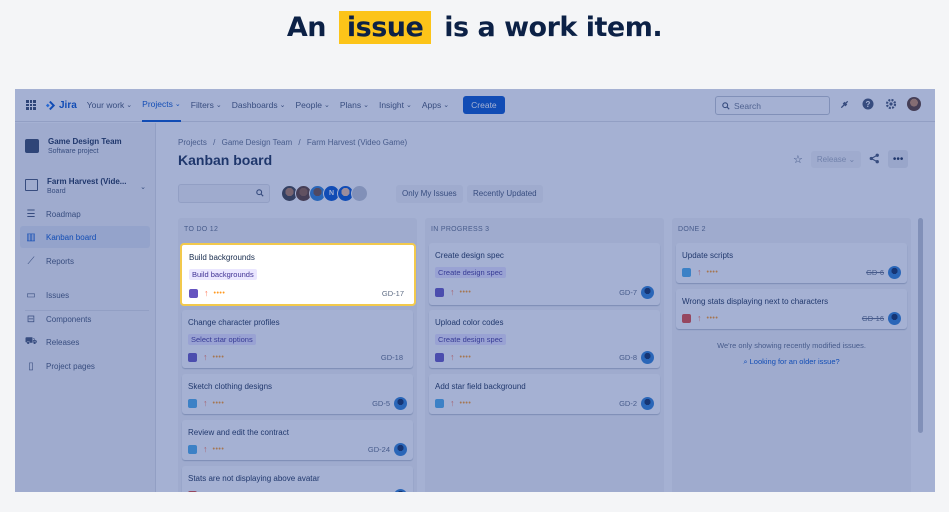 The height and width of the screenshot is (512, 949). What do you see at coordinates (791, 362) in the screenshot?
I see `older-issues-link: ⌕ Looking for an older issue?` at bounding box center [791, 362].